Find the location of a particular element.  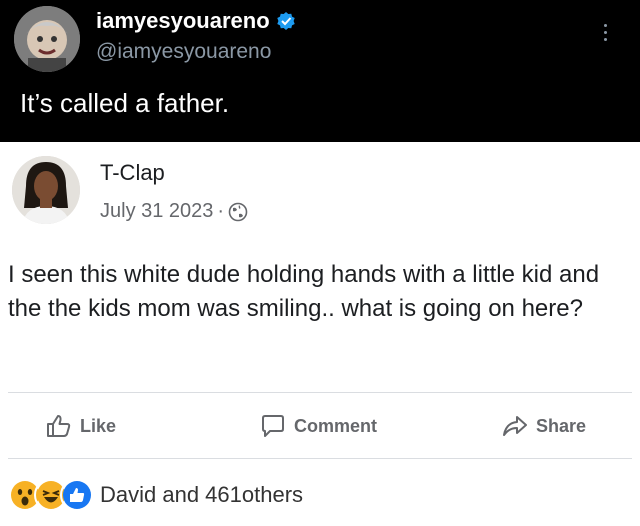

tweet-handle: @iamyesyouareno is located at coordinates (183, 52).